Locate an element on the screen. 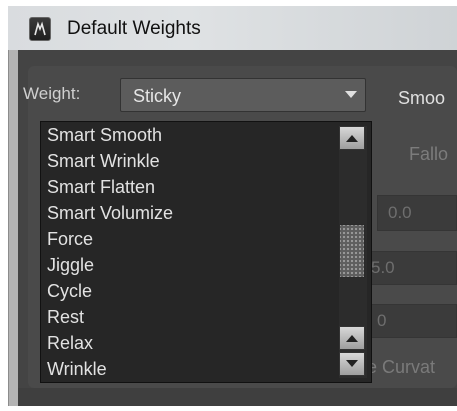 Image resolution: width=457 pixels, height=411 pixels. value-field-3: 0 is located at coordinates (412, 321).